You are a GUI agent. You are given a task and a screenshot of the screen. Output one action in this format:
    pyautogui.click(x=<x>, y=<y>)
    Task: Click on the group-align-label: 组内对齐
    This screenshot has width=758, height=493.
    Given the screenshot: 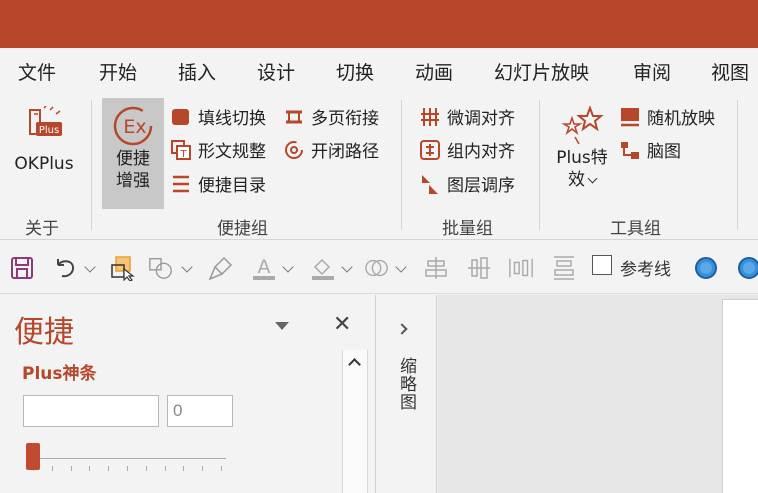 What is the action you would take?
    pyautogui.click(x=481, y=152)
    